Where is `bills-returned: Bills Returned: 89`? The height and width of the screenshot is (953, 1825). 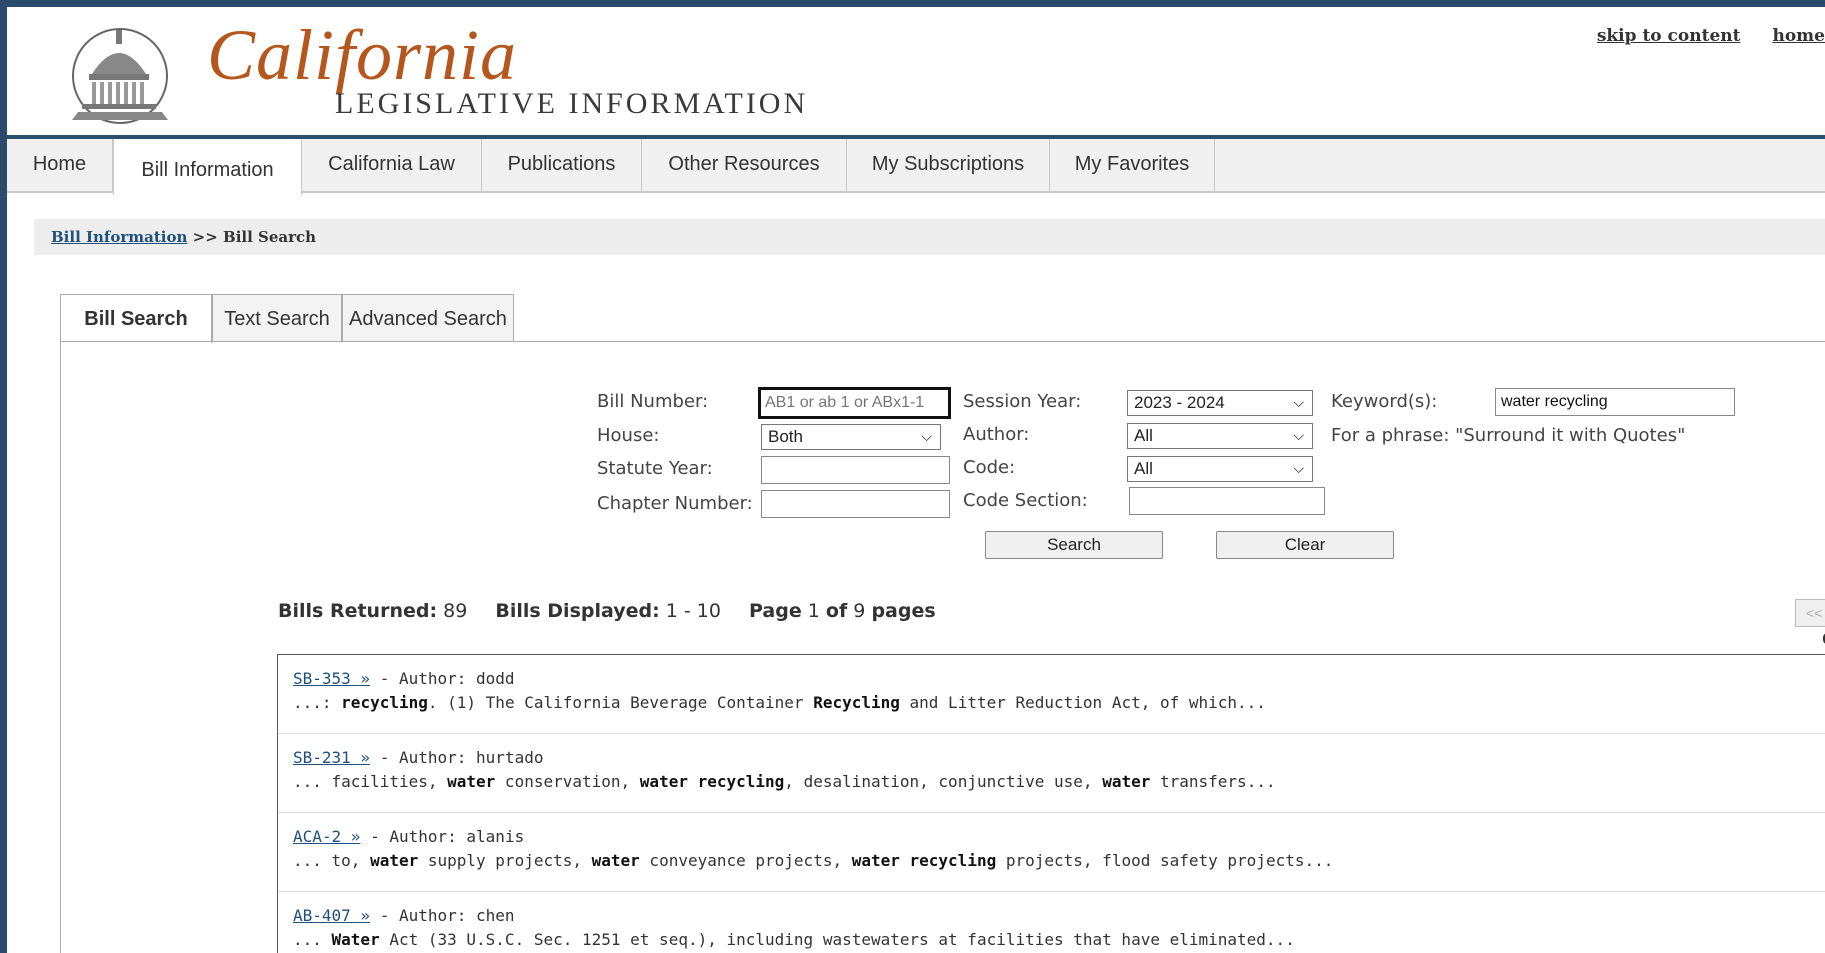
bills-returned: Bills Returned: 89 is located at coordinates (372, 611).